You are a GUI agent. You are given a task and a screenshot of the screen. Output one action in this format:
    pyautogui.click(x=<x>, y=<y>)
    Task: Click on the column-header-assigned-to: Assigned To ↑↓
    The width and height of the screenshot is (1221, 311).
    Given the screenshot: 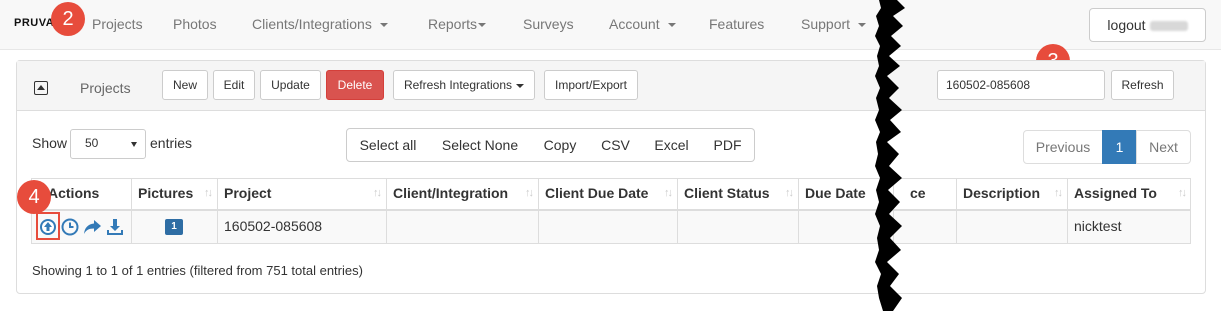 What is the action you would take?
    pyautogui.click(x=1129, y=193)
    